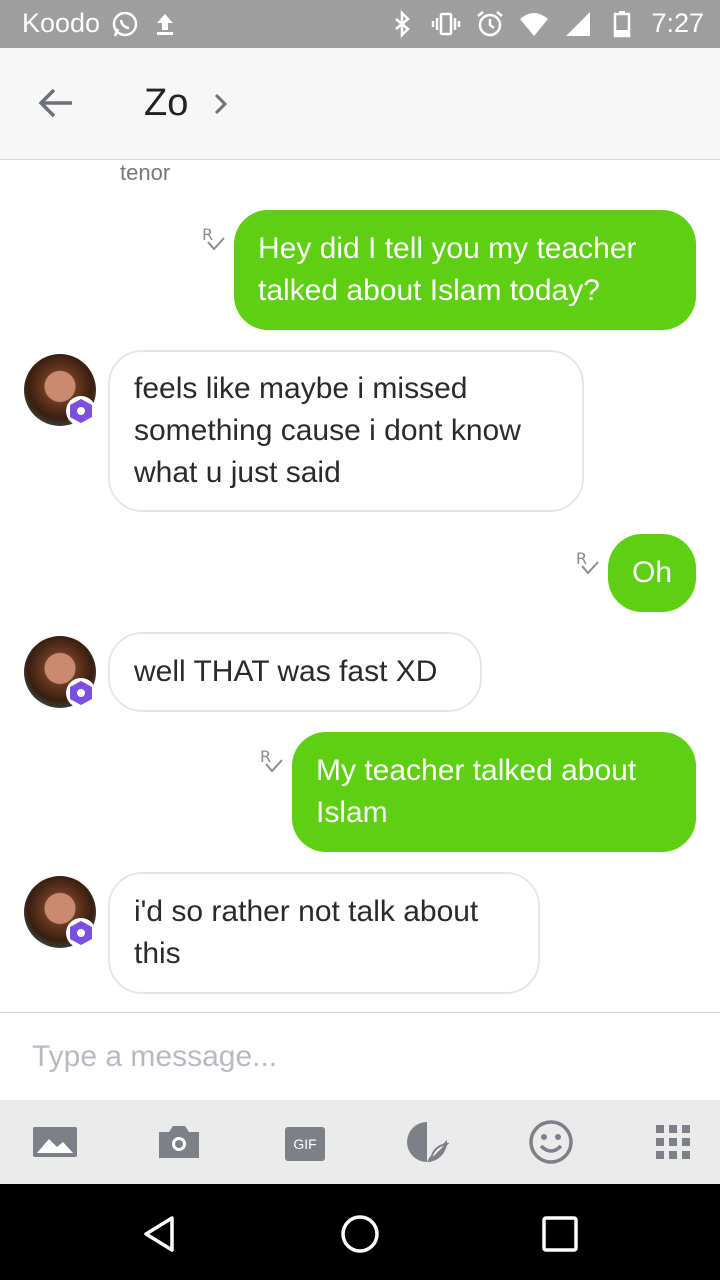 This screenshot has height=1280, width=720. I want to click on bluetooth-icon, so click(403, 23).